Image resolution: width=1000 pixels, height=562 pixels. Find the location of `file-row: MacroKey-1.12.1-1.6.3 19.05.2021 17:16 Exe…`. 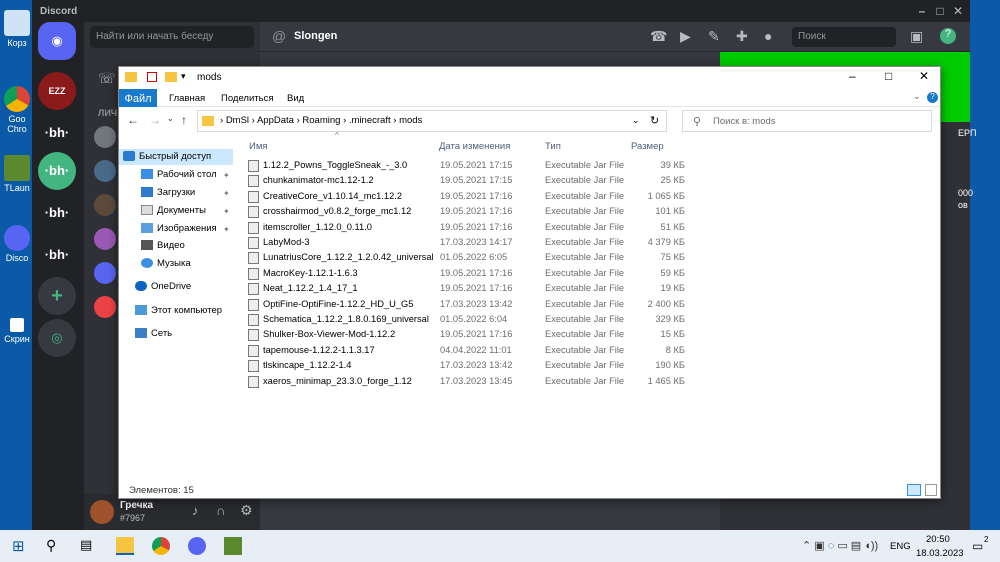

file-row: MacroKey-1.12.1-1.6.3 19.05.2021 17:16 Exe… is located at coordinates (465, 274).